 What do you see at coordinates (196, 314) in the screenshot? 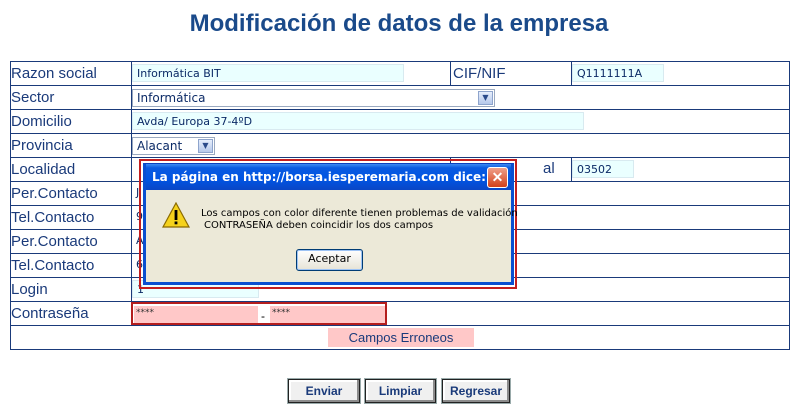
I see `password-input: ****` at bounding box center [196, 314].